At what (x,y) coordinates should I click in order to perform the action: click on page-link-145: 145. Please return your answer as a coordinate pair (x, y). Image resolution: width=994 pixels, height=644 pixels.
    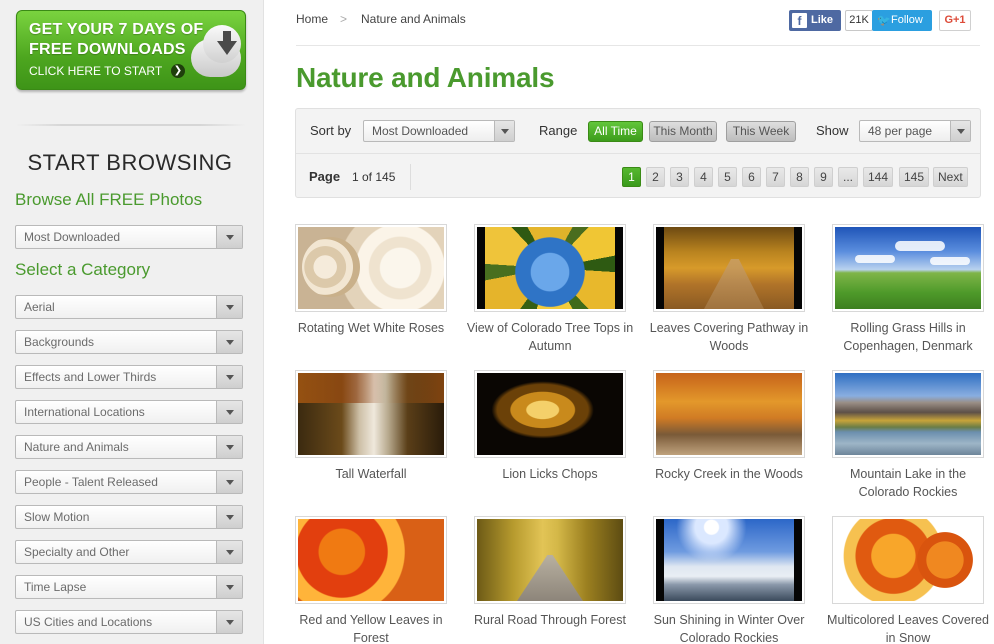
    Looking at the image, I should click on (914, 177).